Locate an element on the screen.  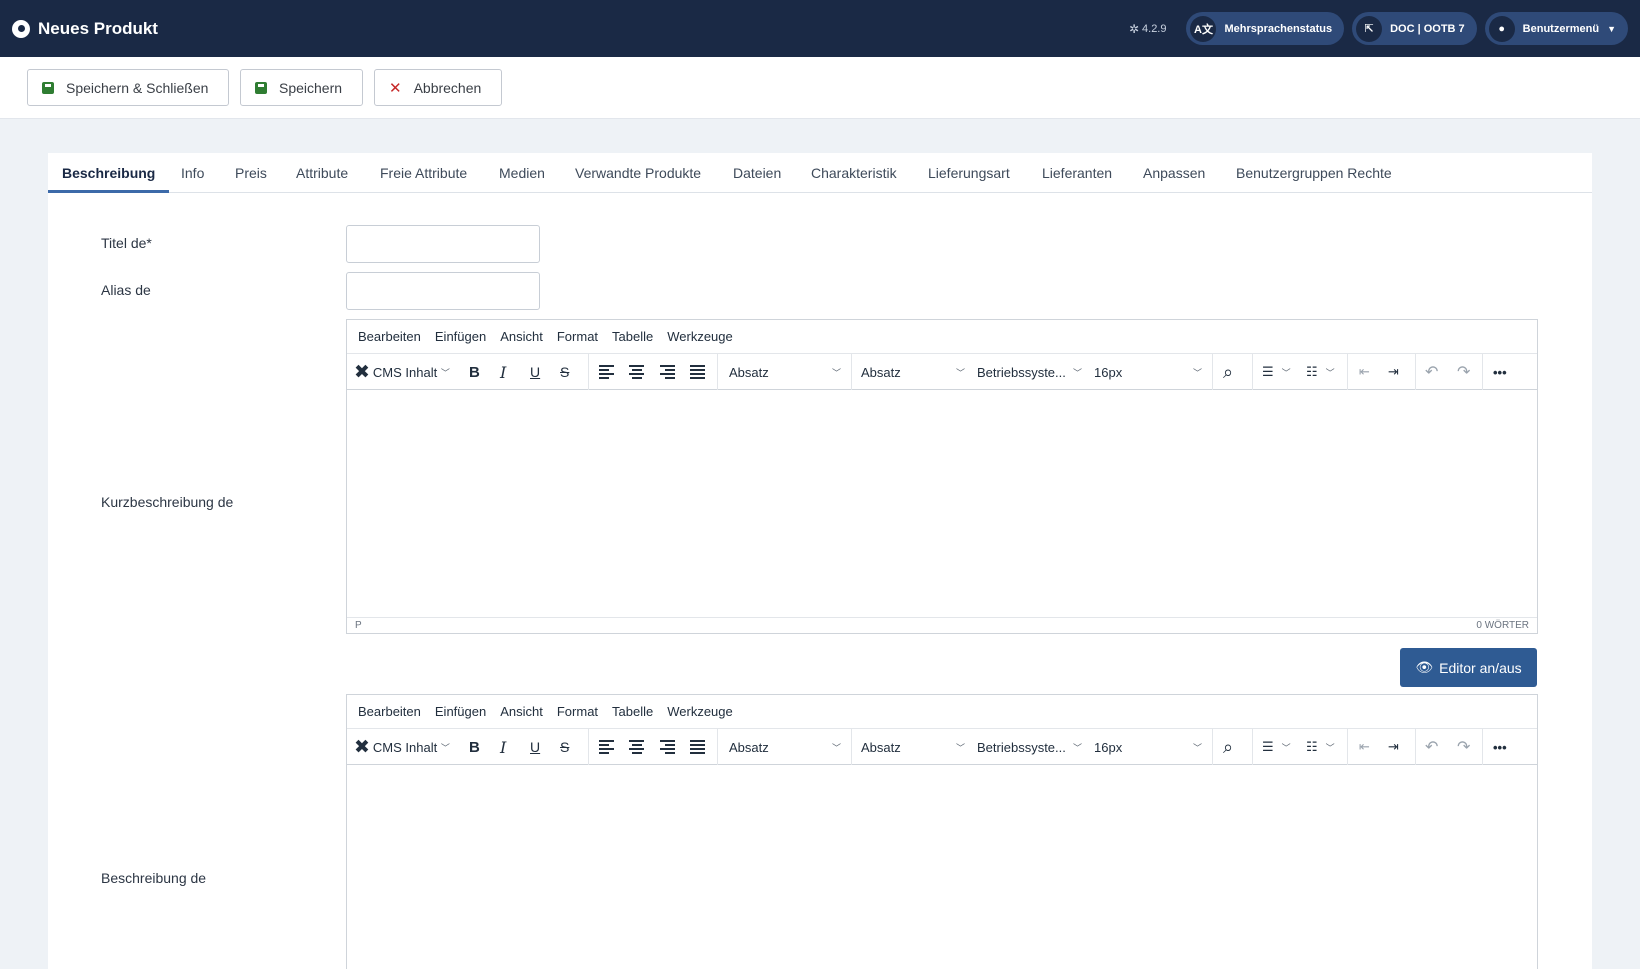
align-left-icon is located at coordinates (606, 747).